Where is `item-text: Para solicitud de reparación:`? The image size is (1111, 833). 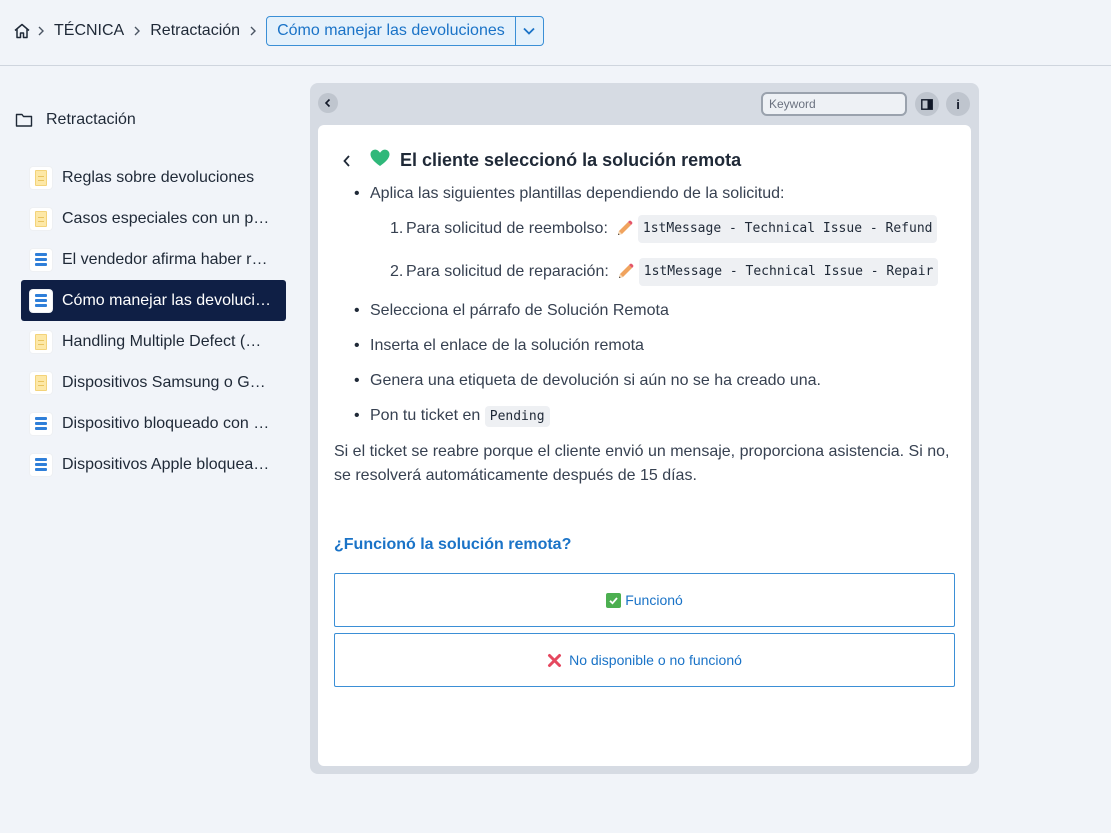
item-text: Para solicitud de reparación: is located at coordinates (507, 271).